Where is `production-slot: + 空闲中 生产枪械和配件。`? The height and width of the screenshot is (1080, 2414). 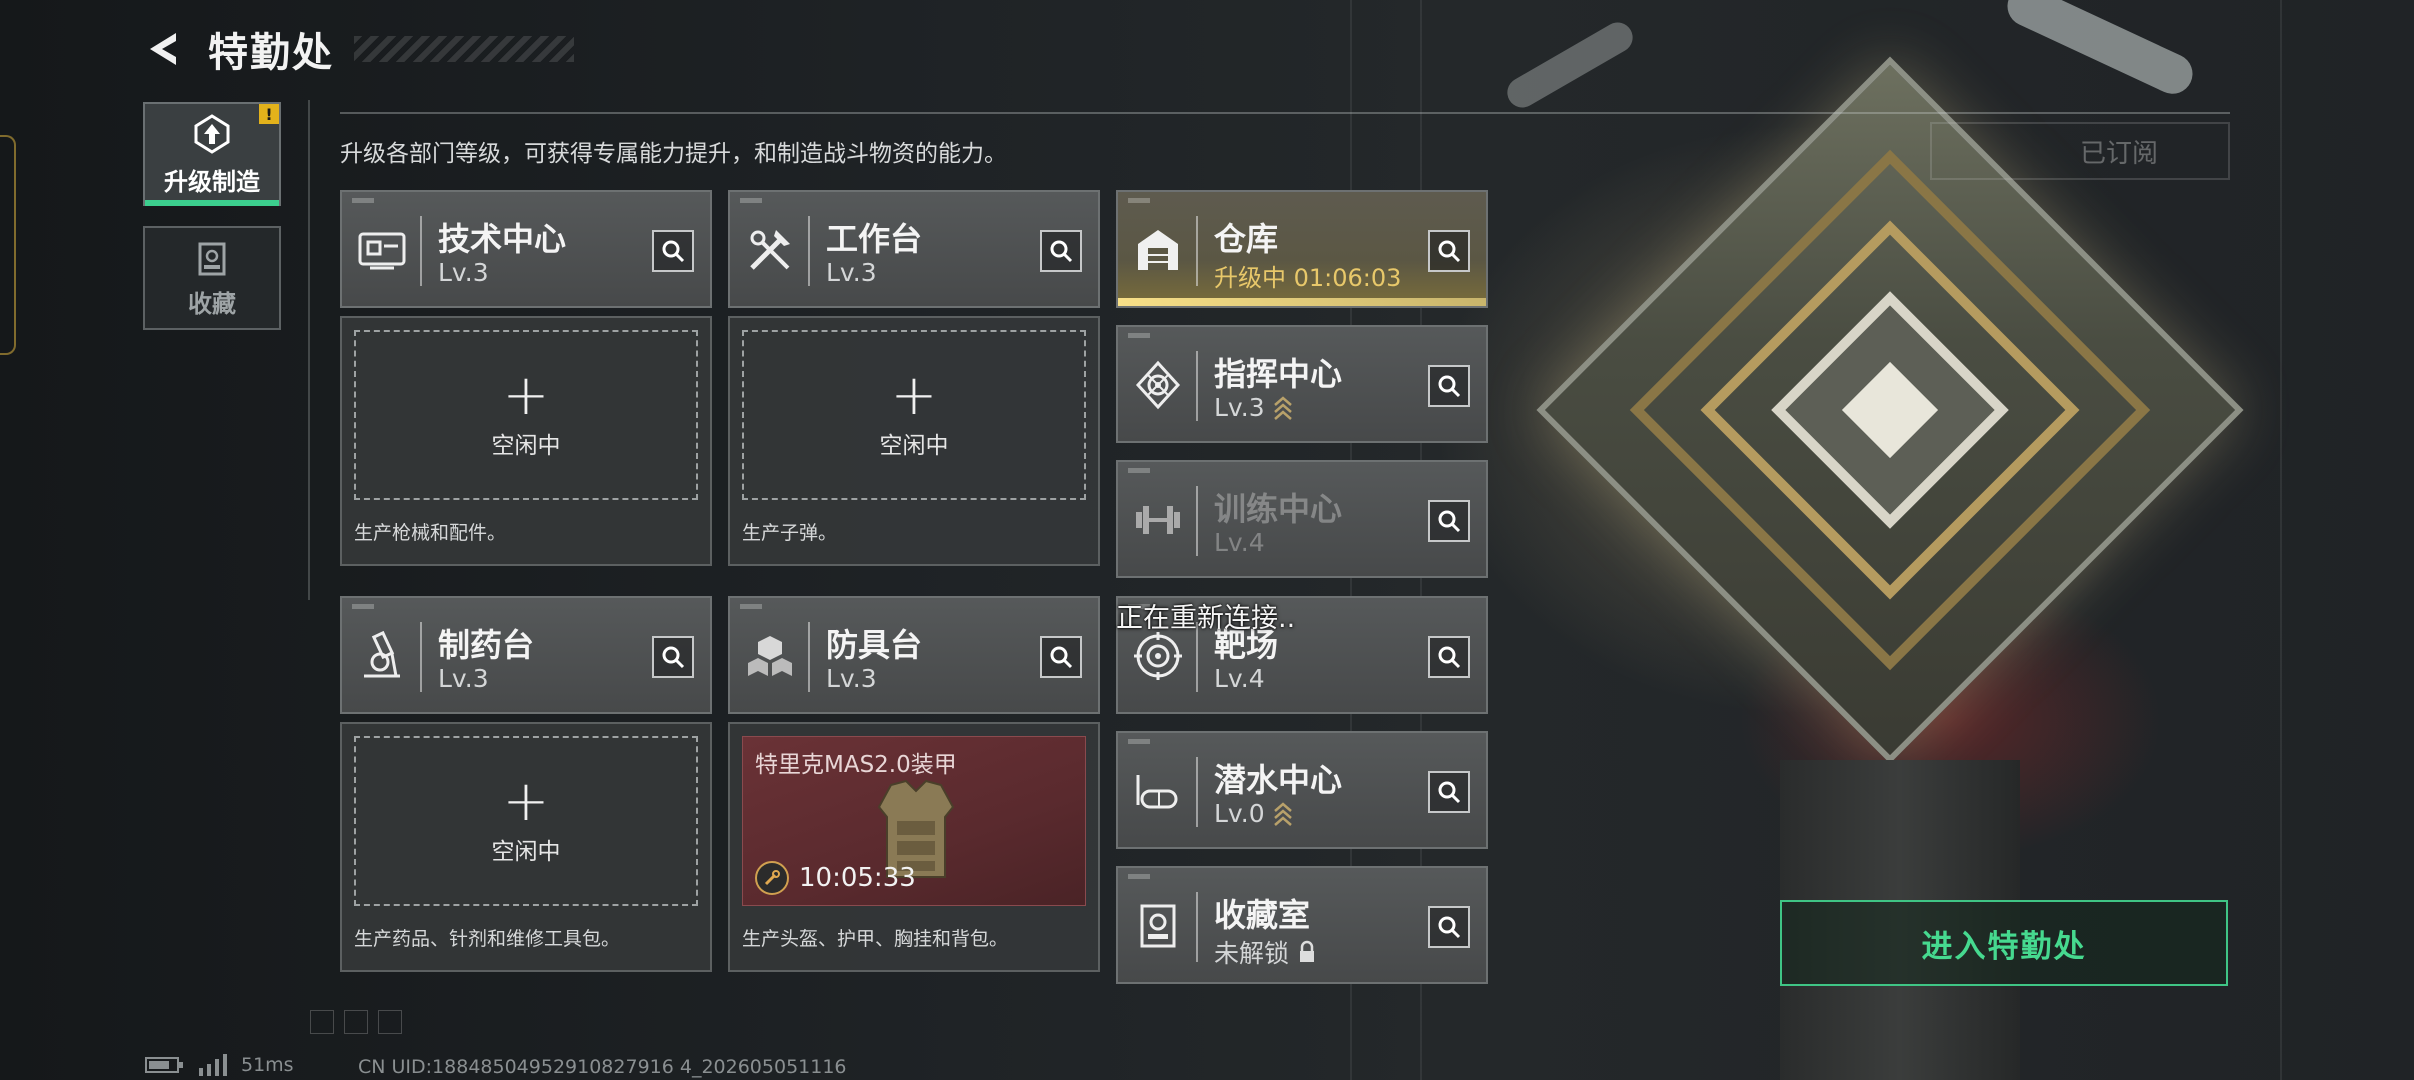
production-slot: + 空闲中 生产枪械和配件。 is located at coordinates (526, 441).